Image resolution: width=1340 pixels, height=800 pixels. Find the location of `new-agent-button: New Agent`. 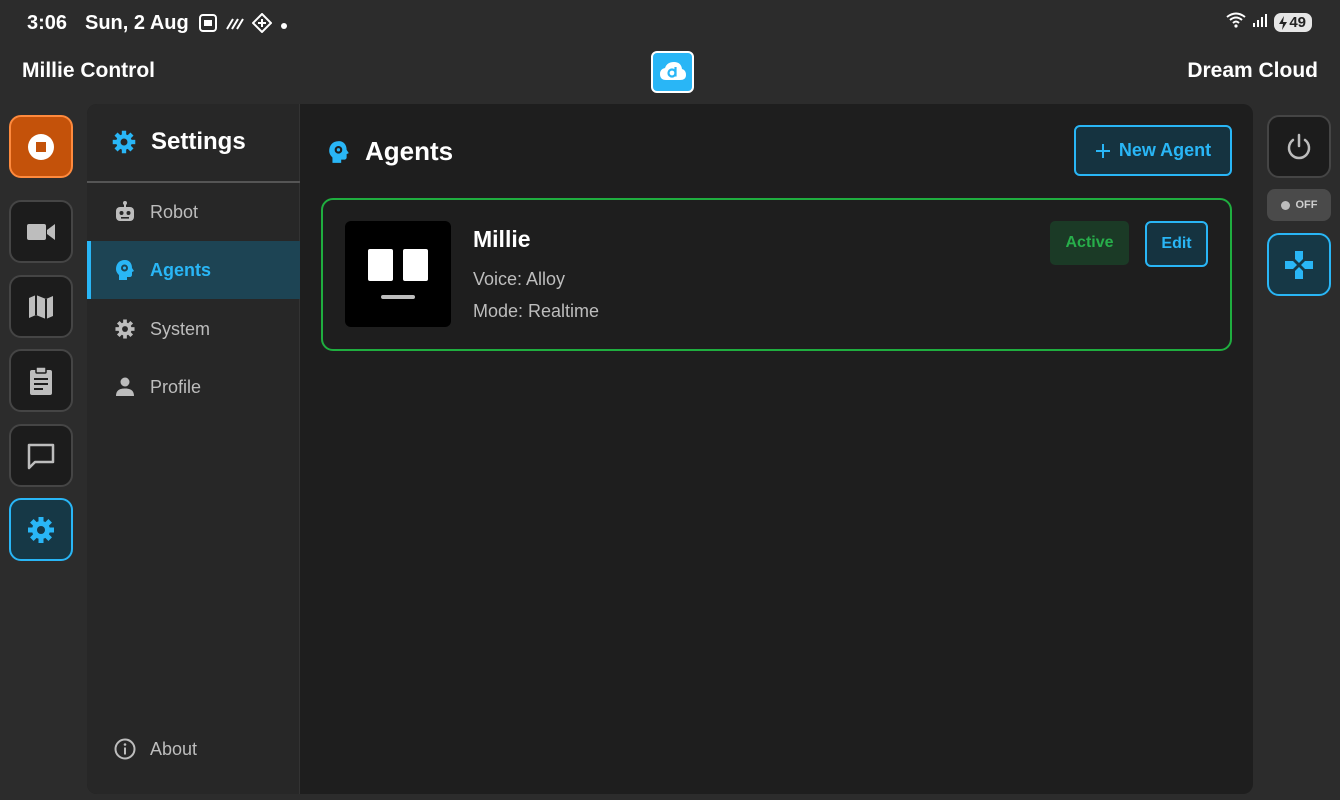

new-agent-button: New Agent is located at coordinates (1153, 150).